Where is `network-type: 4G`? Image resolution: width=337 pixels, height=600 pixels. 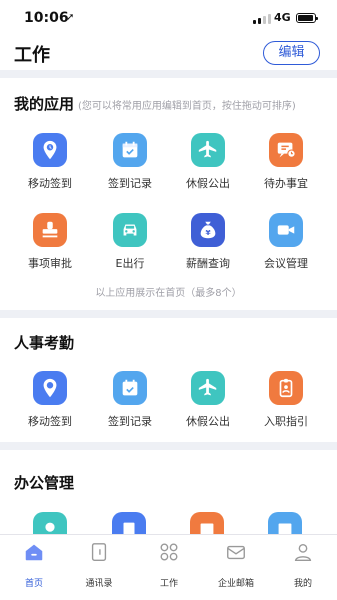 network-type: 4G is located at coordinates (282, 17).